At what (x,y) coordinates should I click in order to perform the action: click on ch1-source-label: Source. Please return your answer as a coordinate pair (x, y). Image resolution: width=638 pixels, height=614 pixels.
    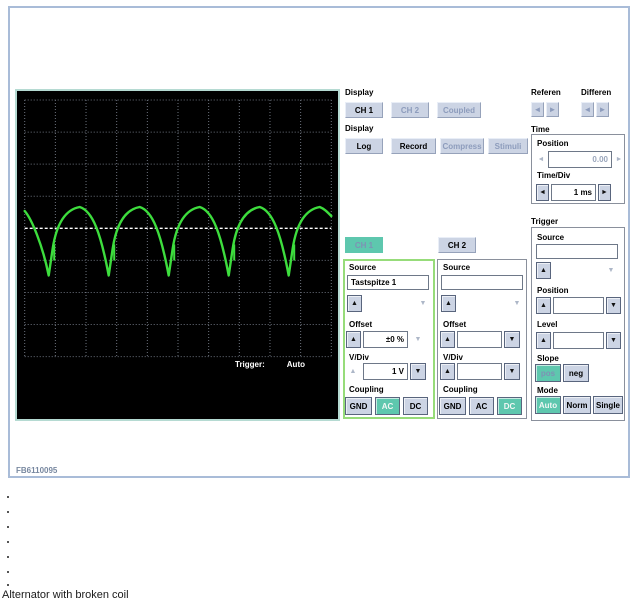
    Looking at the image, I should click on (363, 267).